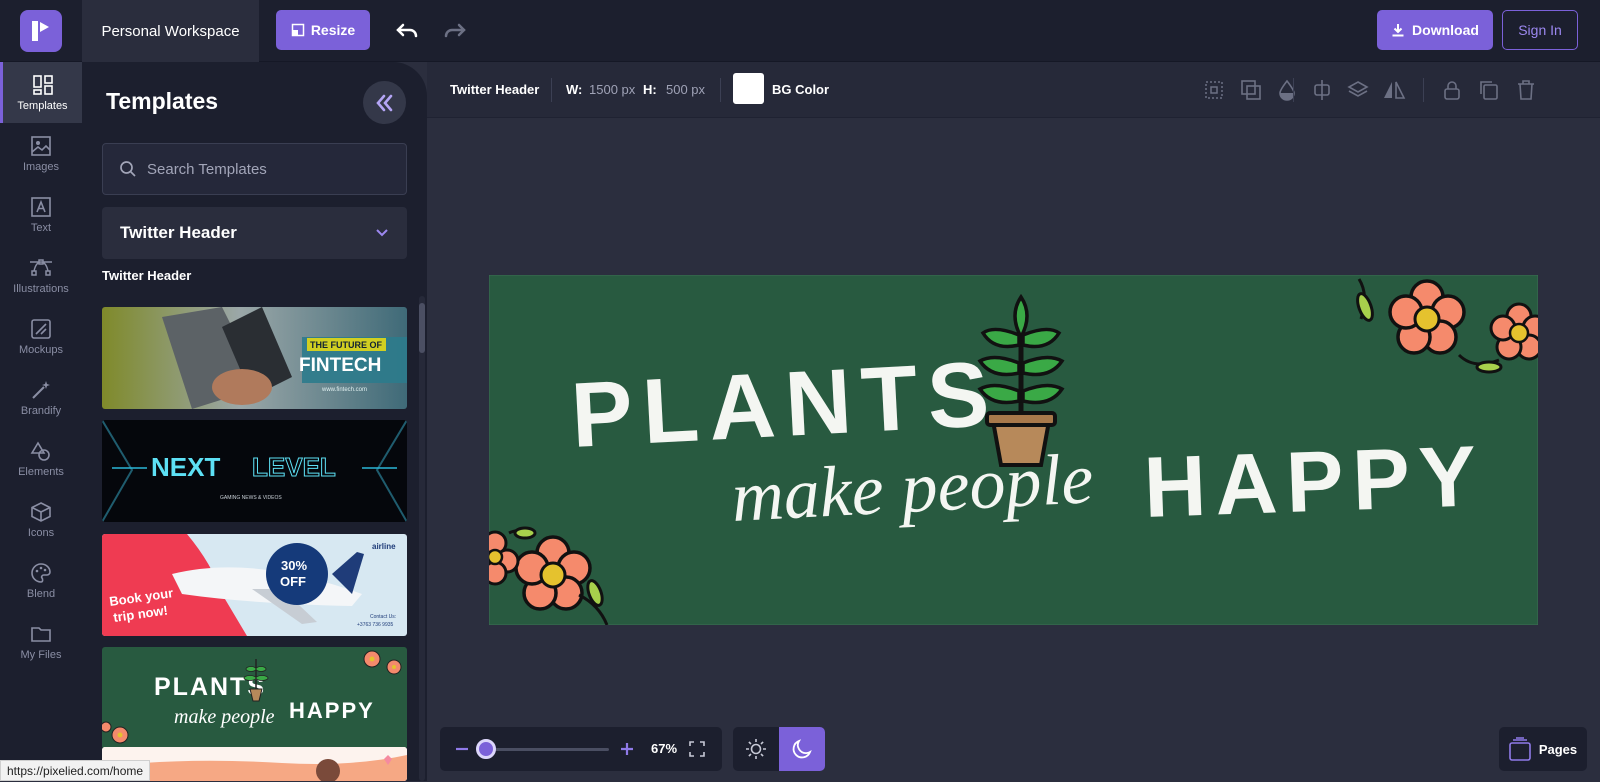  I want to click on download-button: Download, so click(1435, 30).